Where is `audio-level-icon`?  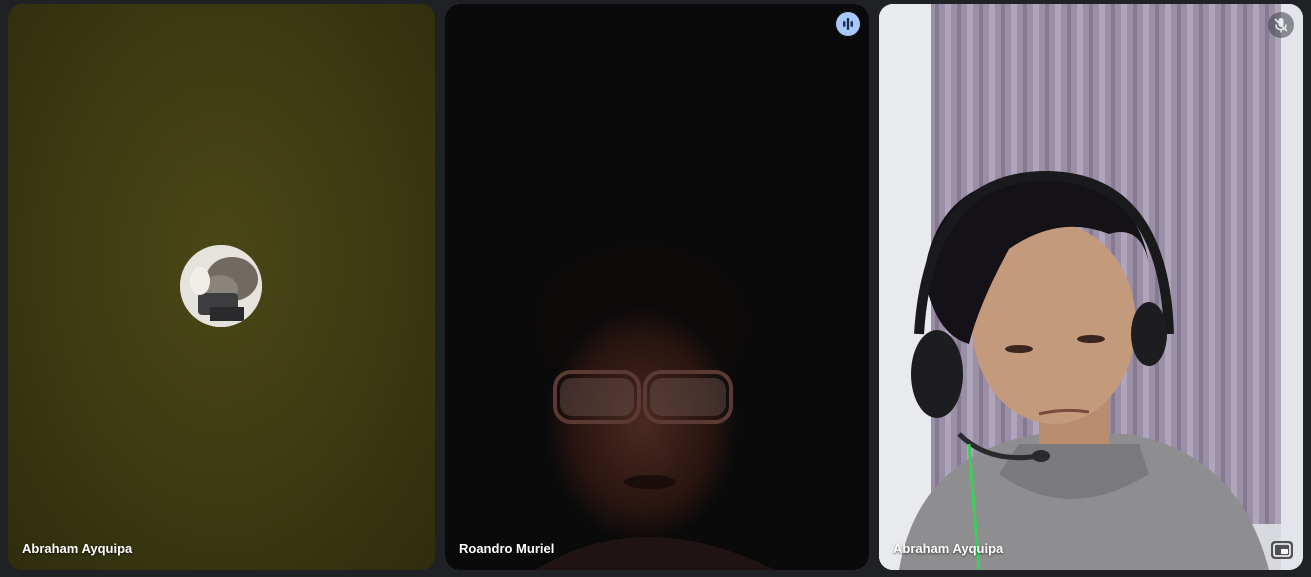 audio-level-icon is located at coordinates (848, 24).